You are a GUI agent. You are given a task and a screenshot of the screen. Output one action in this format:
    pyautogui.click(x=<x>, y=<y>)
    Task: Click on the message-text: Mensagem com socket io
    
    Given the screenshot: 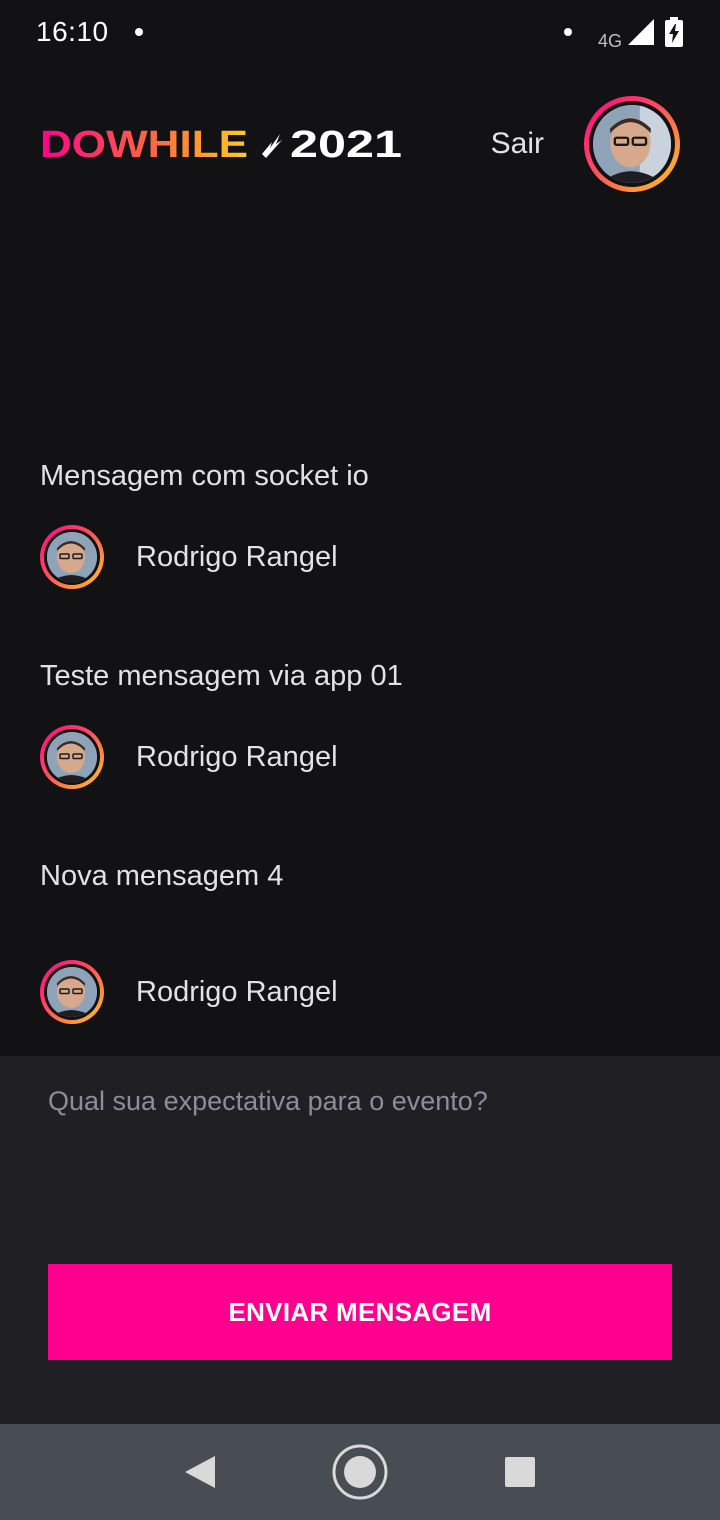 What is the action you would take?
    pyautogui.click(x=204, y=476)
    